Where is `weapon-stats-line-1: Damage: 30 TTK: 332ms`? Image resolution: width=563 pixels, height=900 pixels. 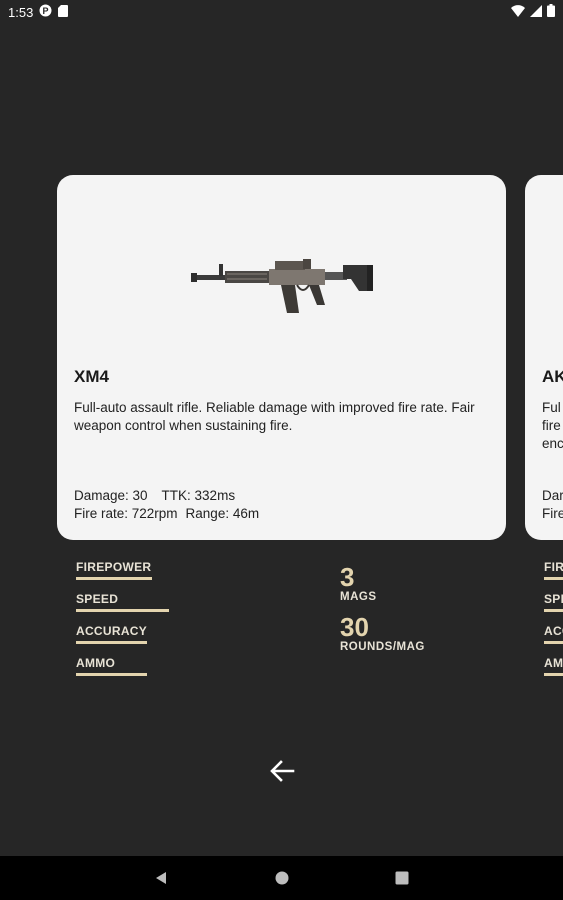 weapon-stats-line-1: Damage: 30 TTK: 332ms is located at coordinates (166, 496).